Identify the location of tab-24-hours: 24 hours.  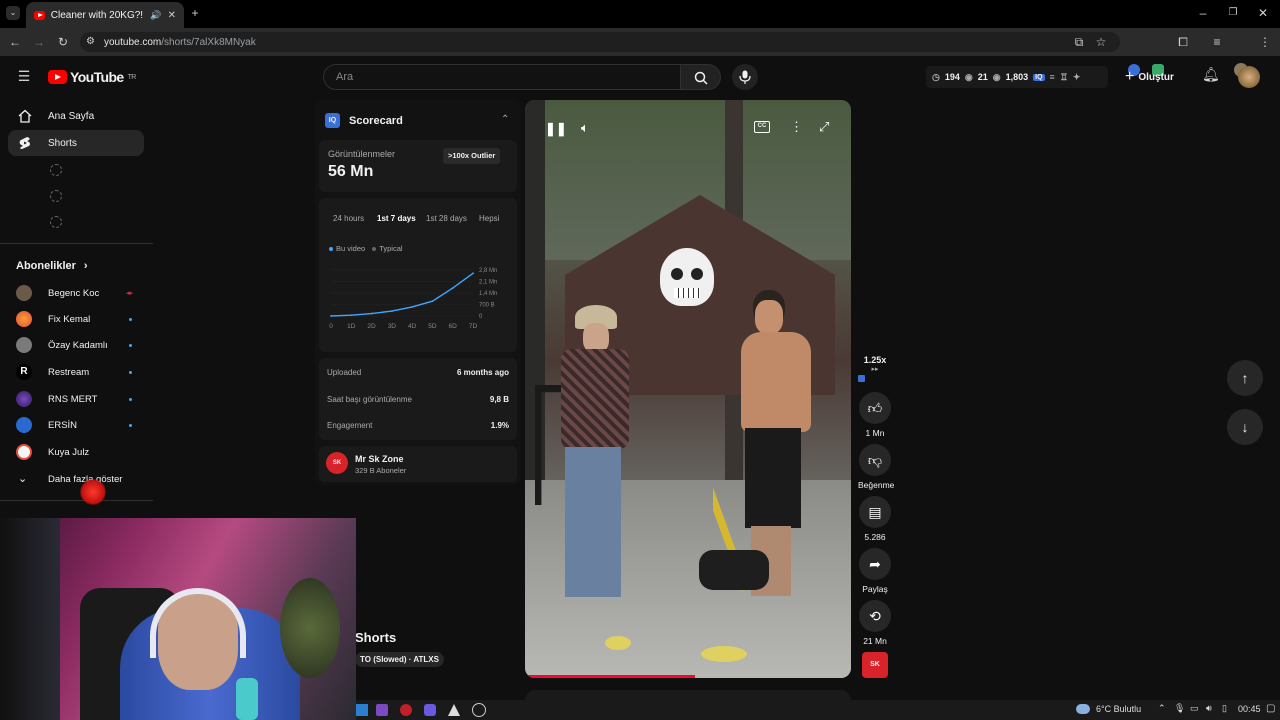
(348, 218).